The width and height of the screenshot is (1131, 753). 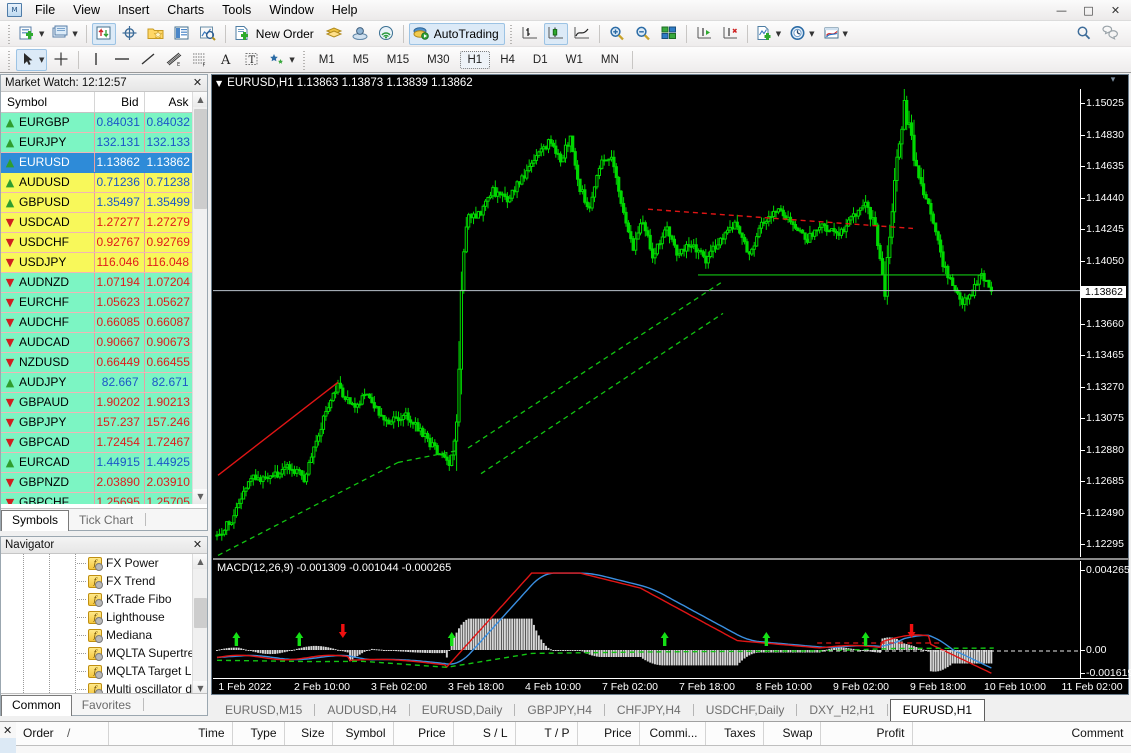 What do you see at coordinates (841, 710) in the screenshot?
I see `chart-tab: DXY_H2,H1` at bounding box center [841, 710].